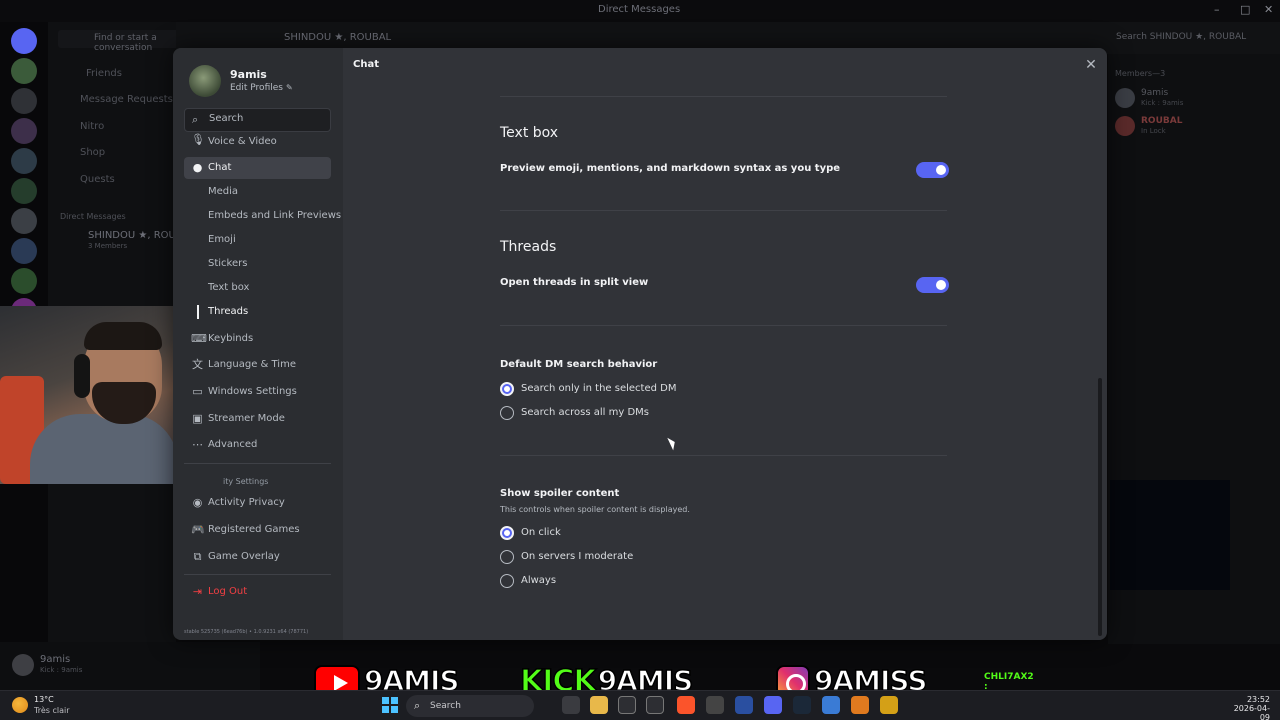 The height and width of the screenshot is (720, 1280). Describe the element at coordinates (1268, 9) in the screenshot. I see `close-window-icon: ✕` at that location.